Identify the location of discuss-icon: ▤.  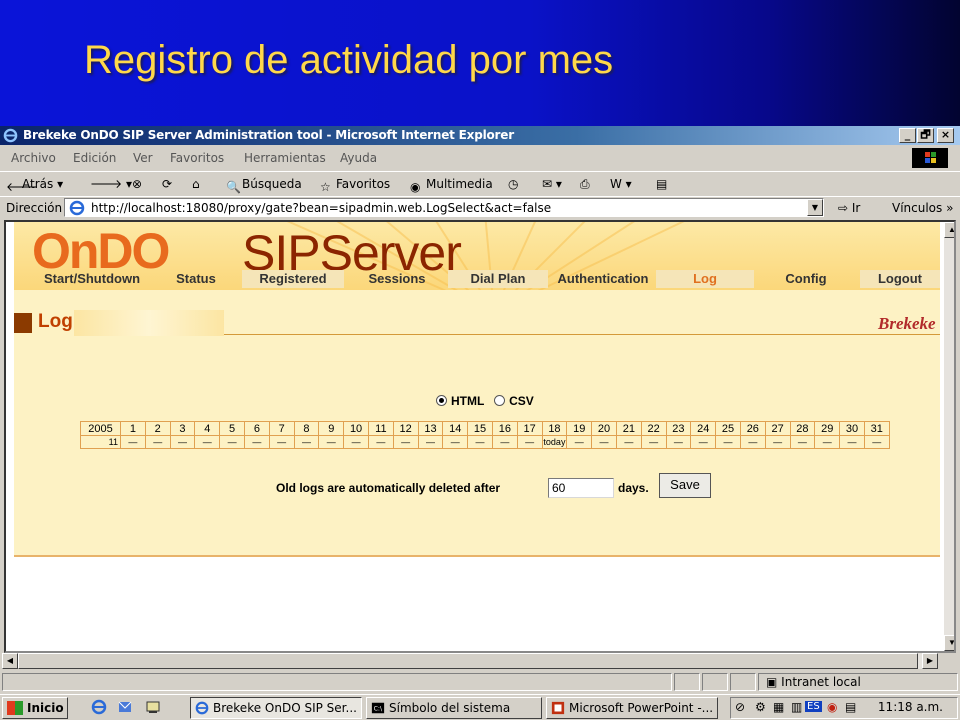
(662, 184).